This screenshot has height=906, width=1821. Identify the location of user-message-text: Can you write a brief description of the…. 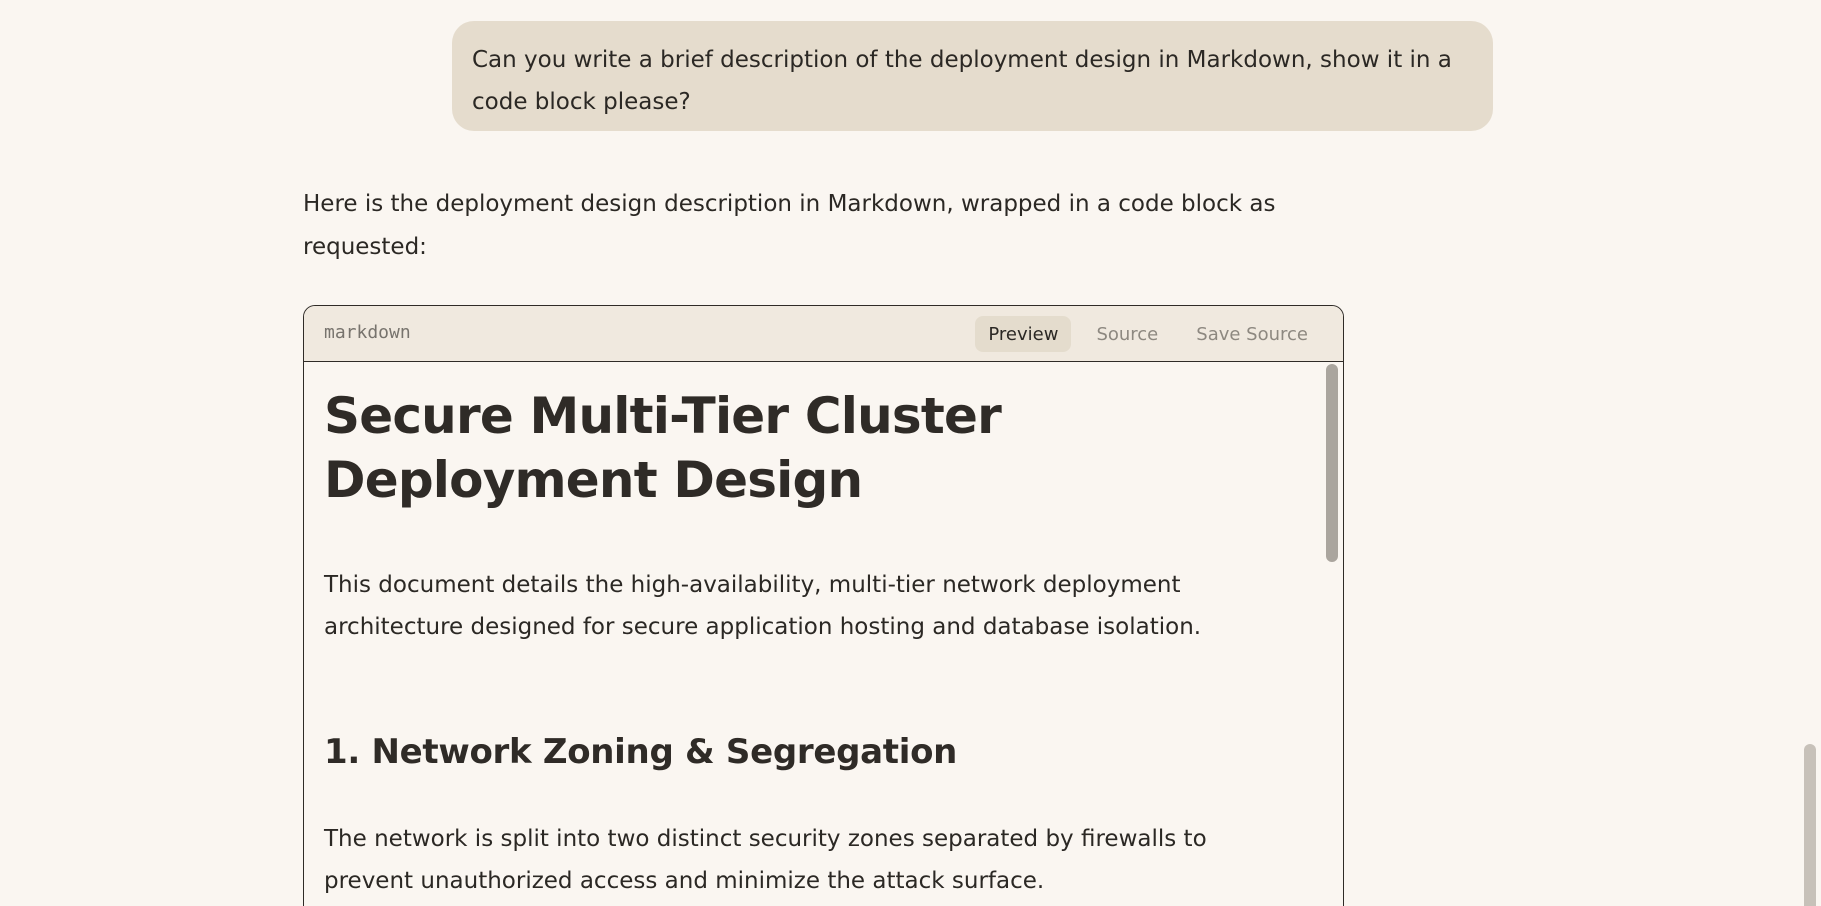
(962, 81).